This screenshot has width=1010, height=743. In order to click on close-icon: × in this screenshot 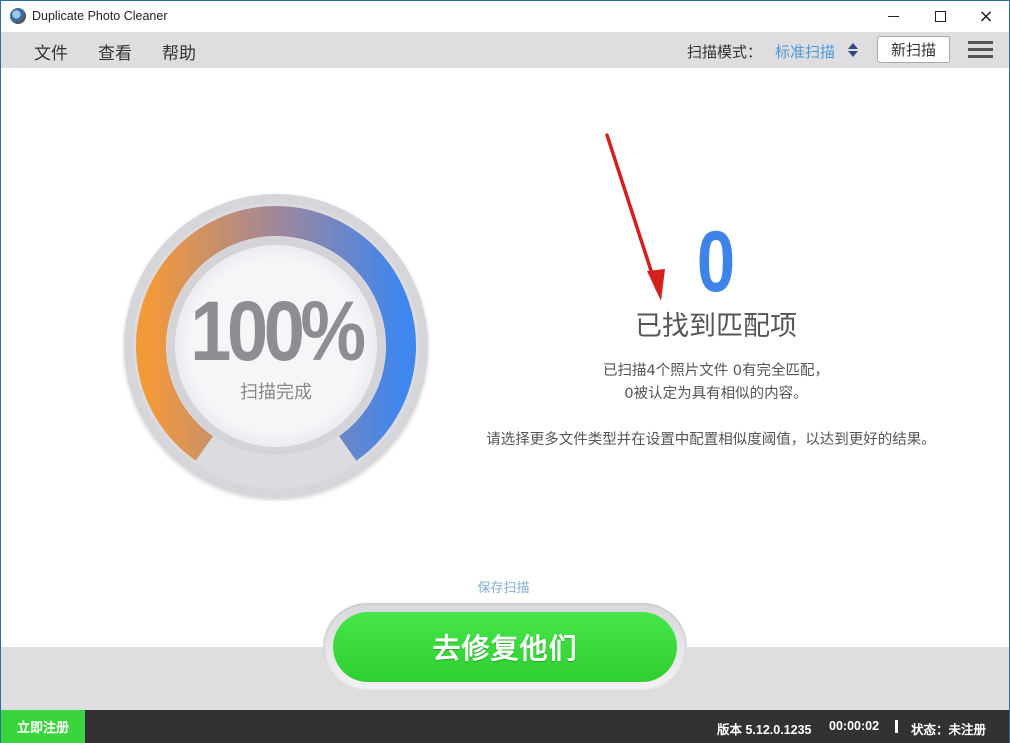, I will do `click(986, 16)`.